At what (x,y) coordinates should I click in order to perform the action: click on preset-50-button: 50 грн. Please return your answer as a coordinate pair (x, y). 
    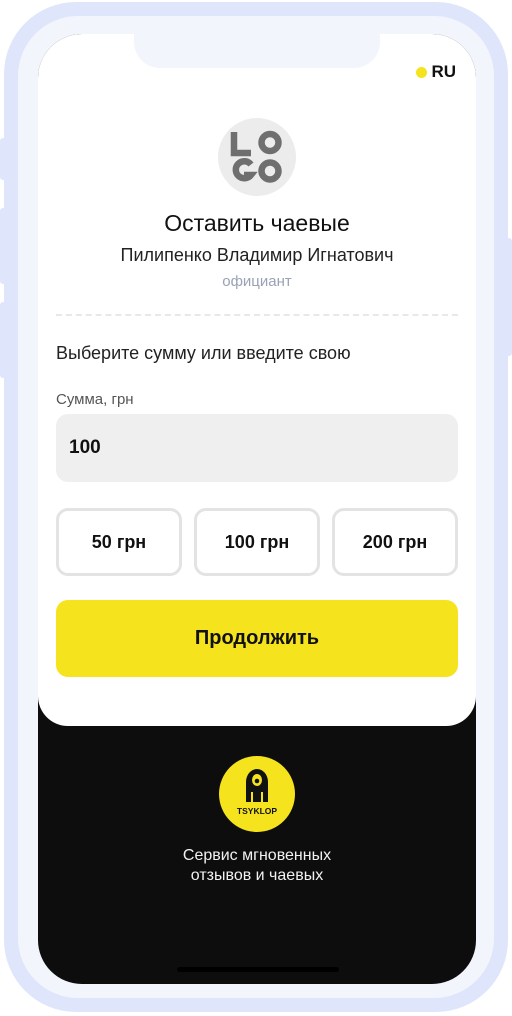
    Looking at the image, I should click on (119, 542).